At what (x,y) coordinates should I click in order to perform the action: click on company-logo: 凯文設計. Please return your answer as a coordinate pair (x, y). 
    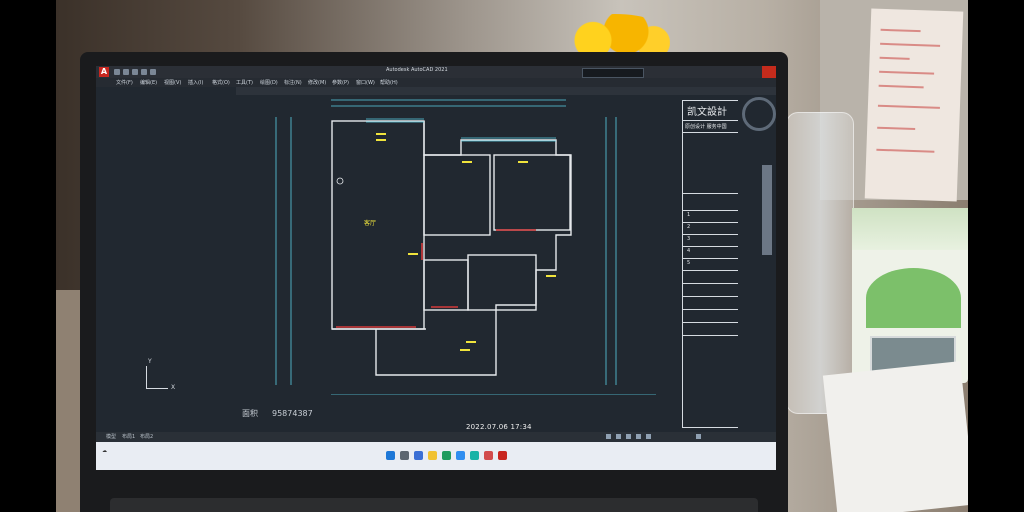
    Looking at the image, I should click on (714, 111).